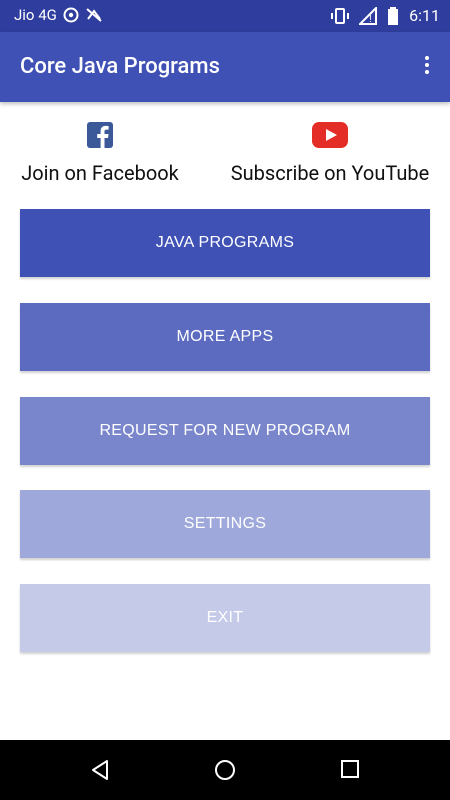  Describe the element at coordinates (424, 15) in the screenshot. I see `clock: 6:11` at that location.